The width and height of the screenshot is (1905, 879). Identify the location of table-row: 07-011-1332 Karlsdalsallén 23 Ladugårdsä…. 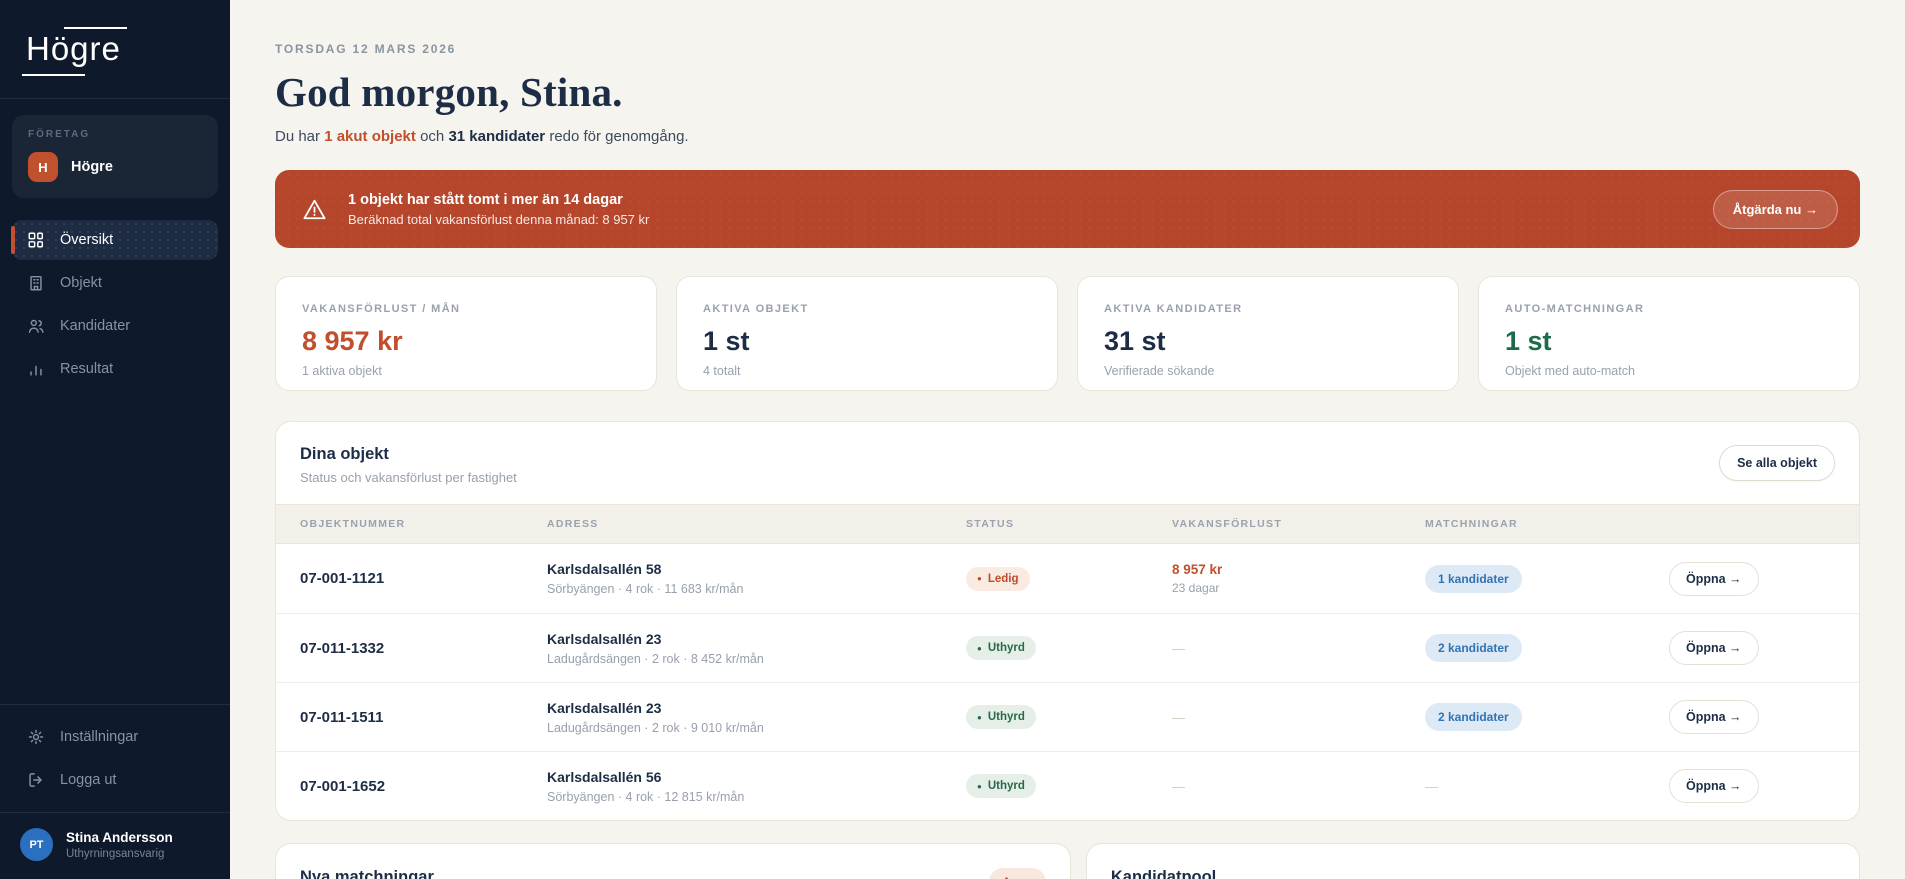
(1067, 647).